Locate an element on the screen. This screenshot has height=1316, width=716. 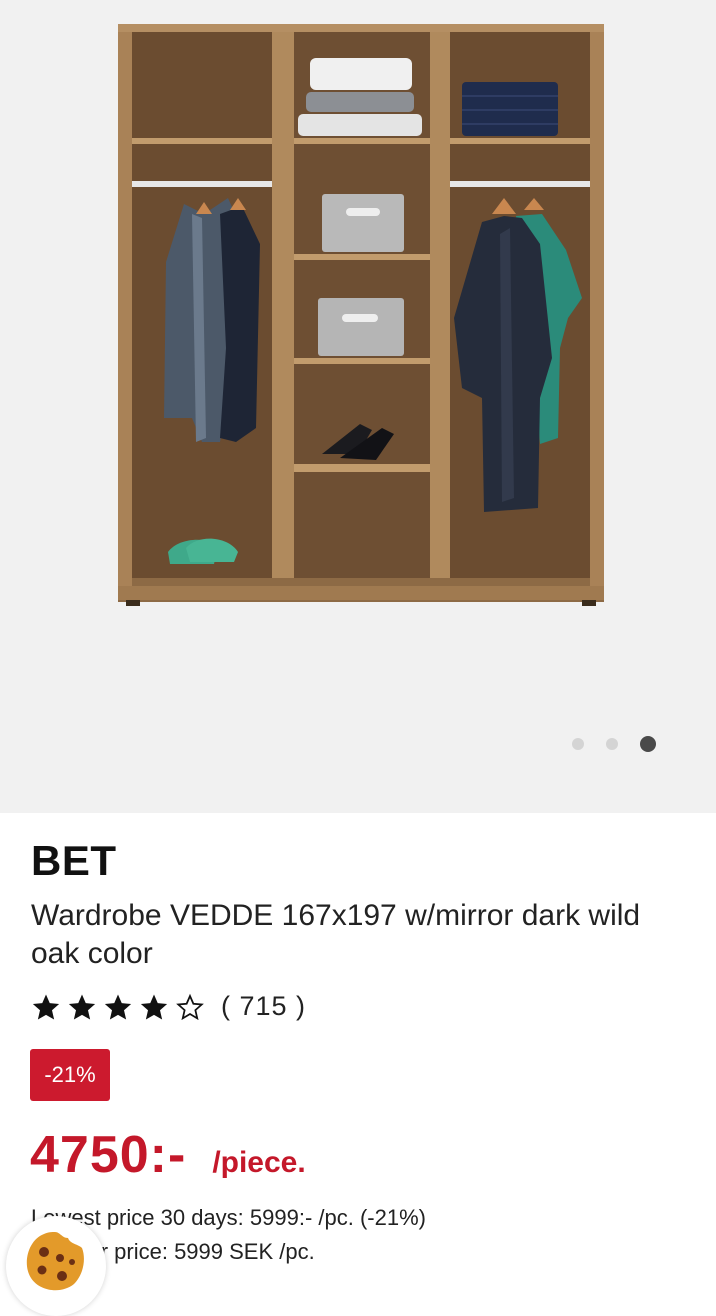
review-count: ( 715 ) is located at coordinates (263, 1006).